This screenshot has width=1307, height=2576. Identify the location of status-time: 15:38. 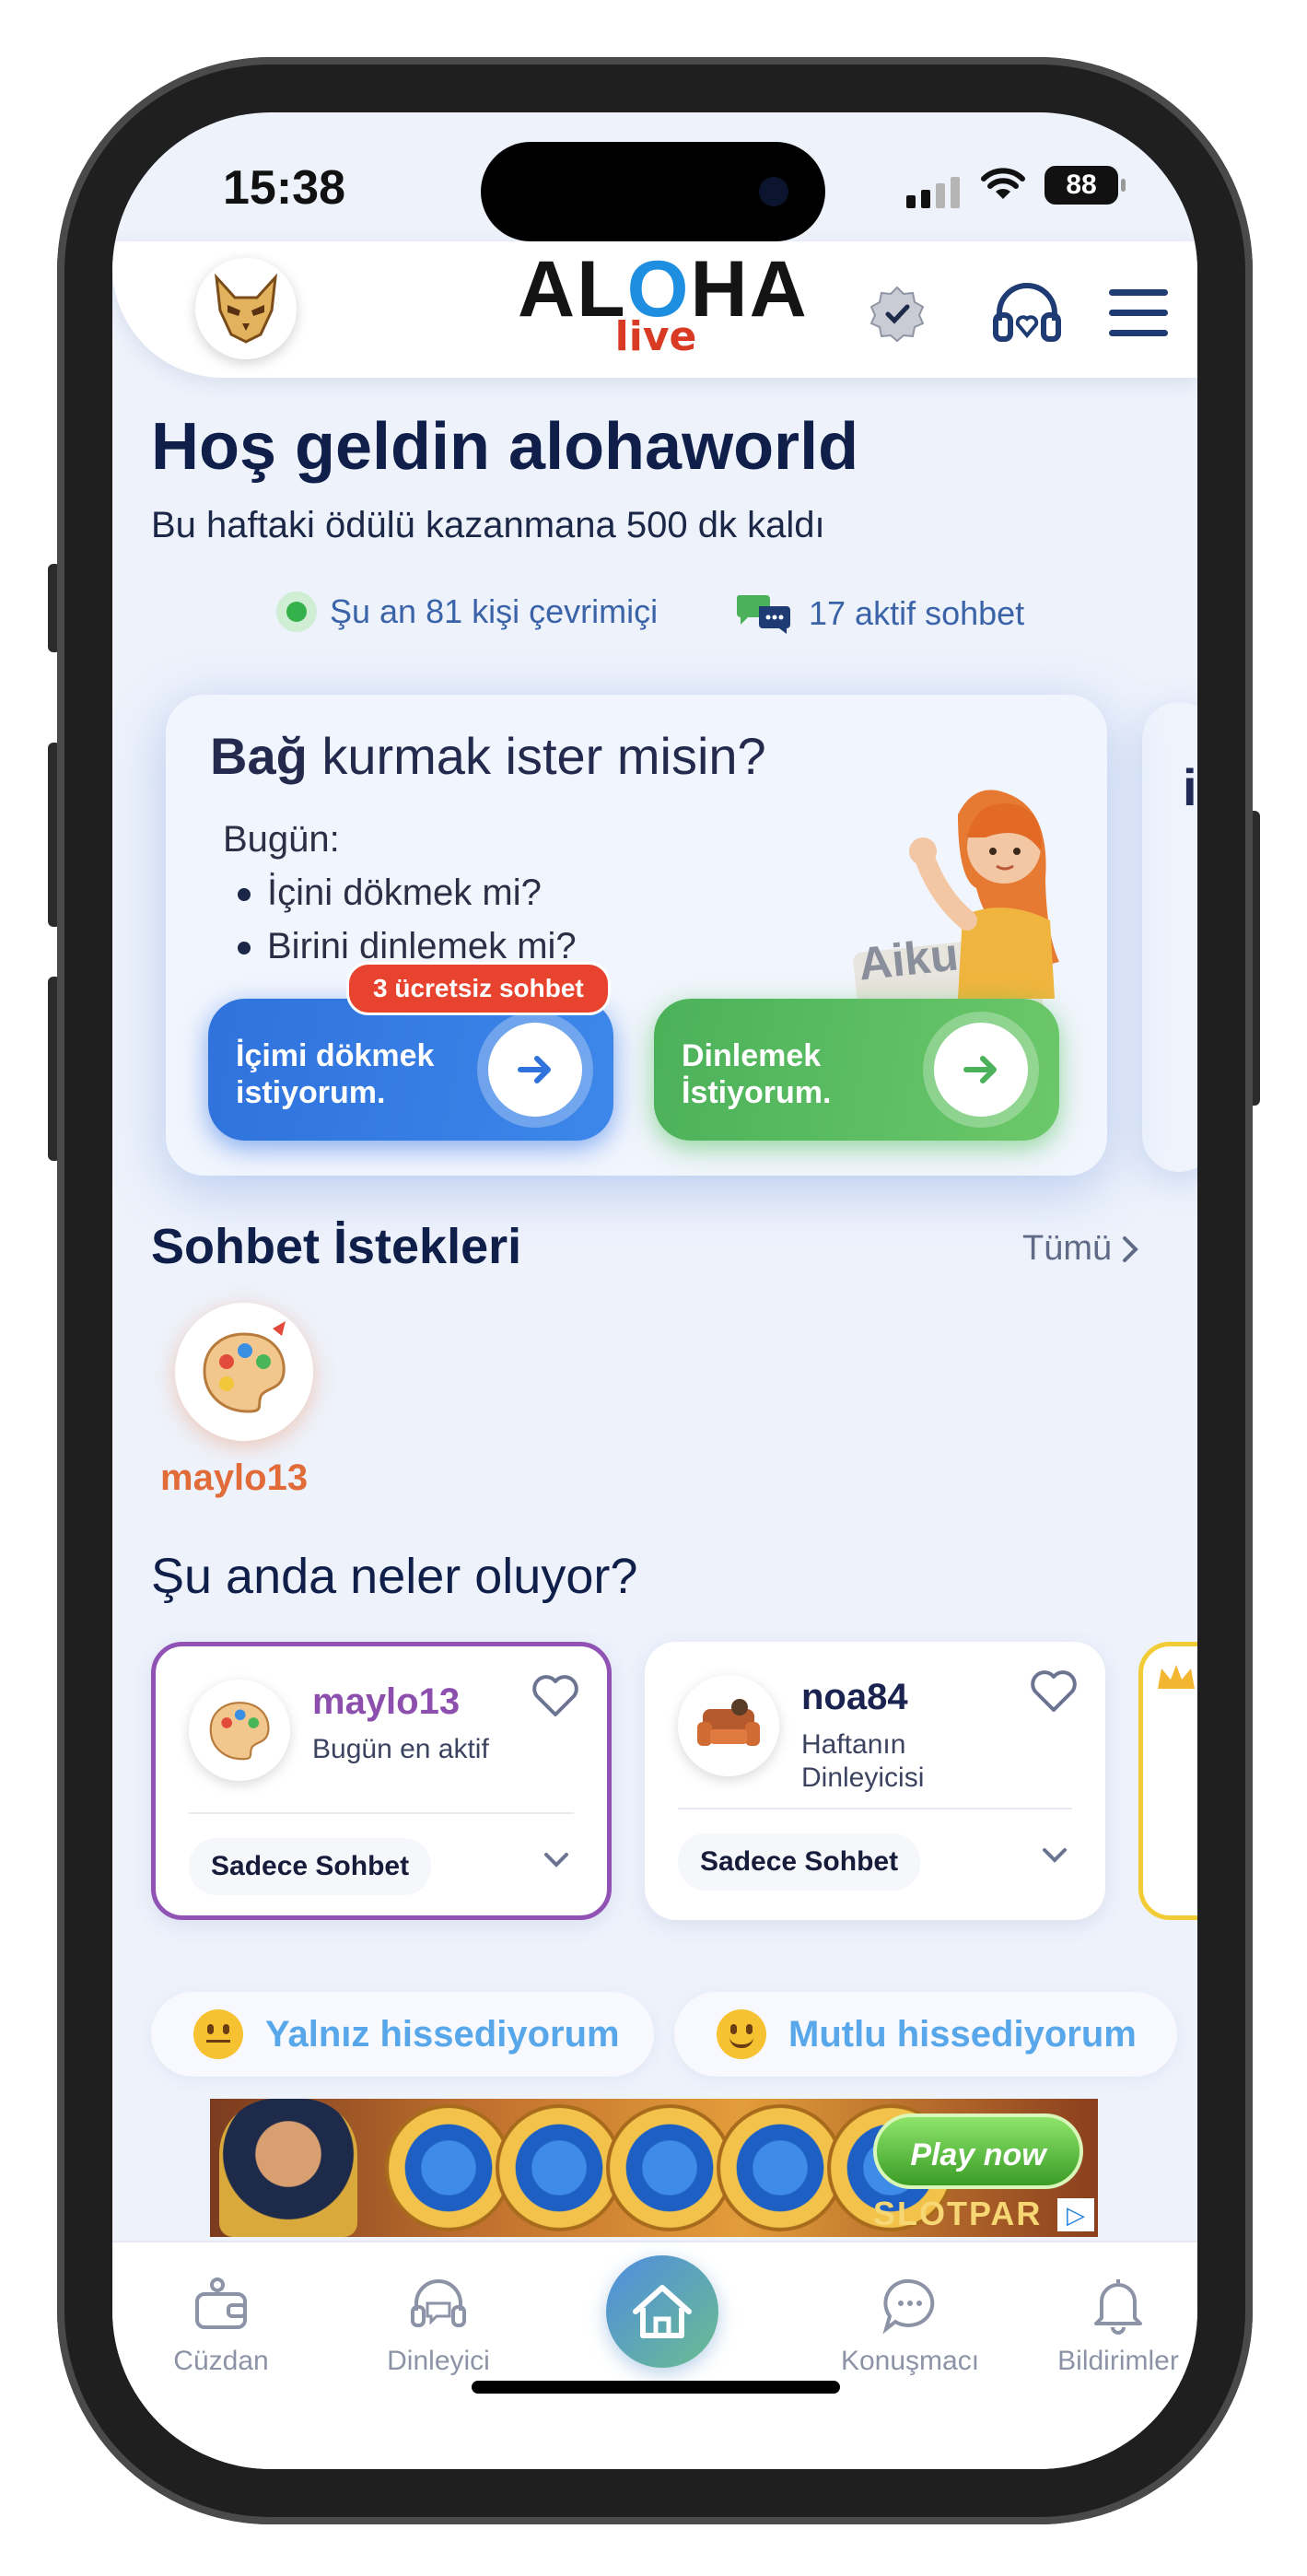
(284, 188).